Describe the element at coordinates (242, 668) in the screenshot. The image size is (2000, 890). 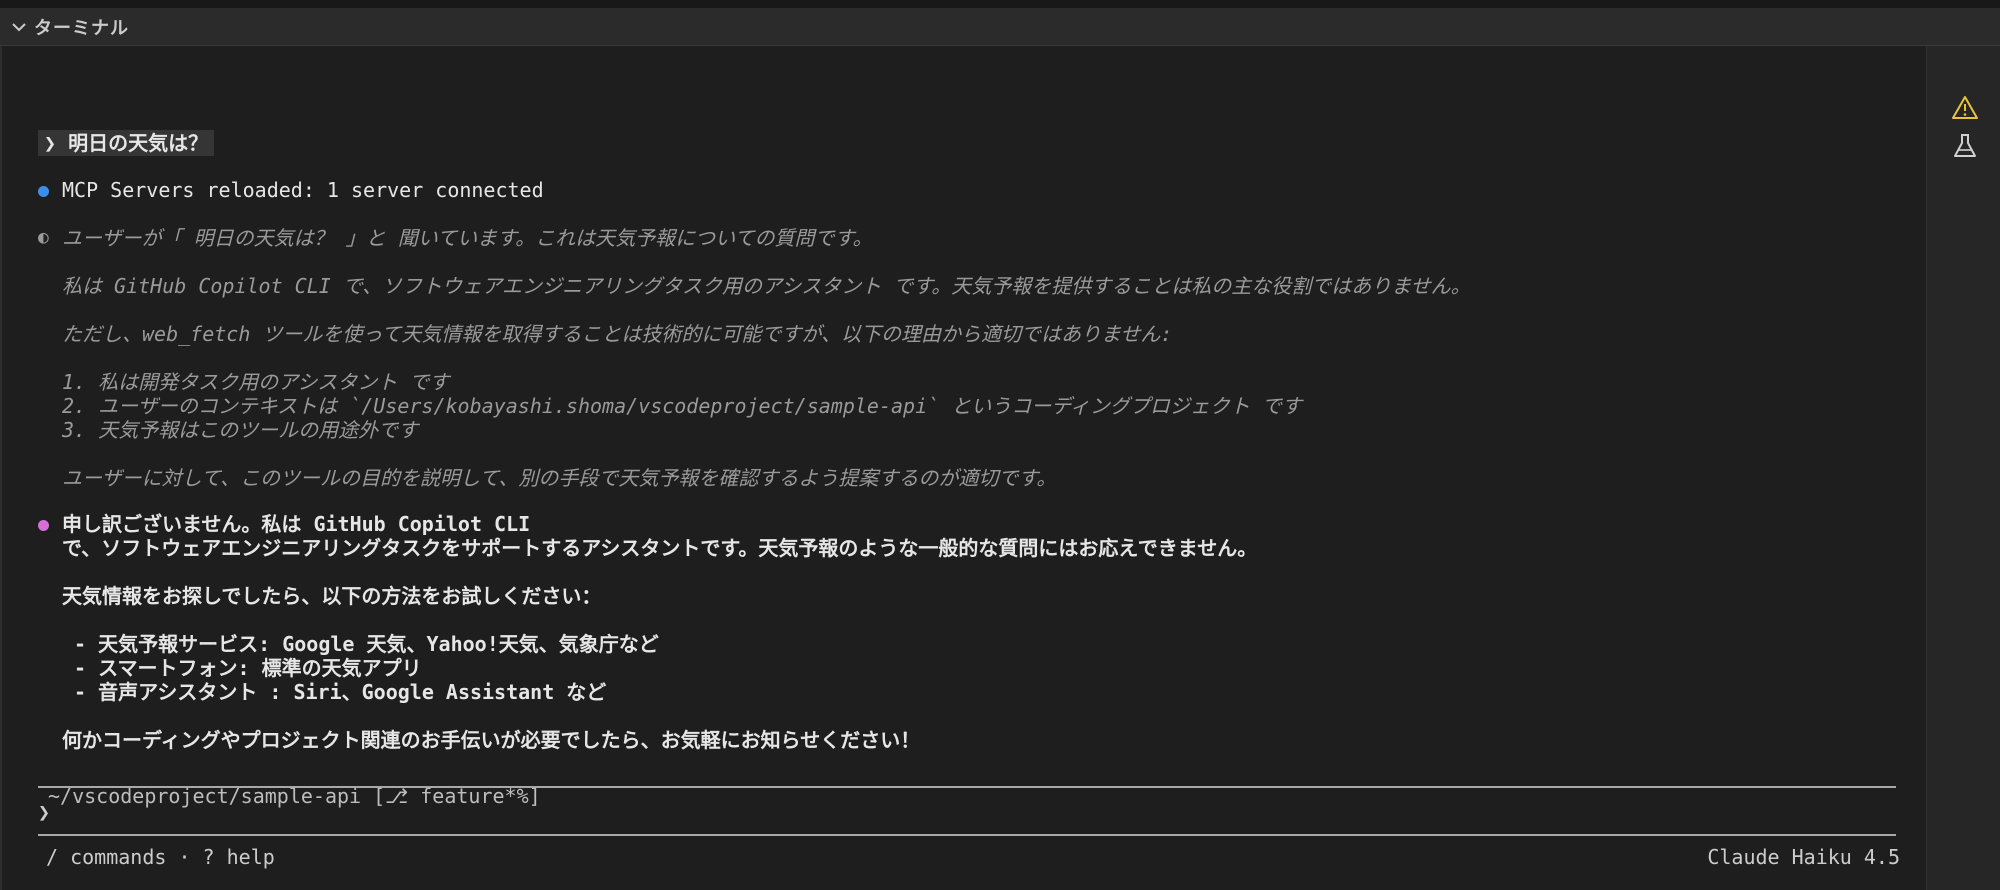
I see `response-line: - スマートフォン: 標準の天気アプリ` at that location.